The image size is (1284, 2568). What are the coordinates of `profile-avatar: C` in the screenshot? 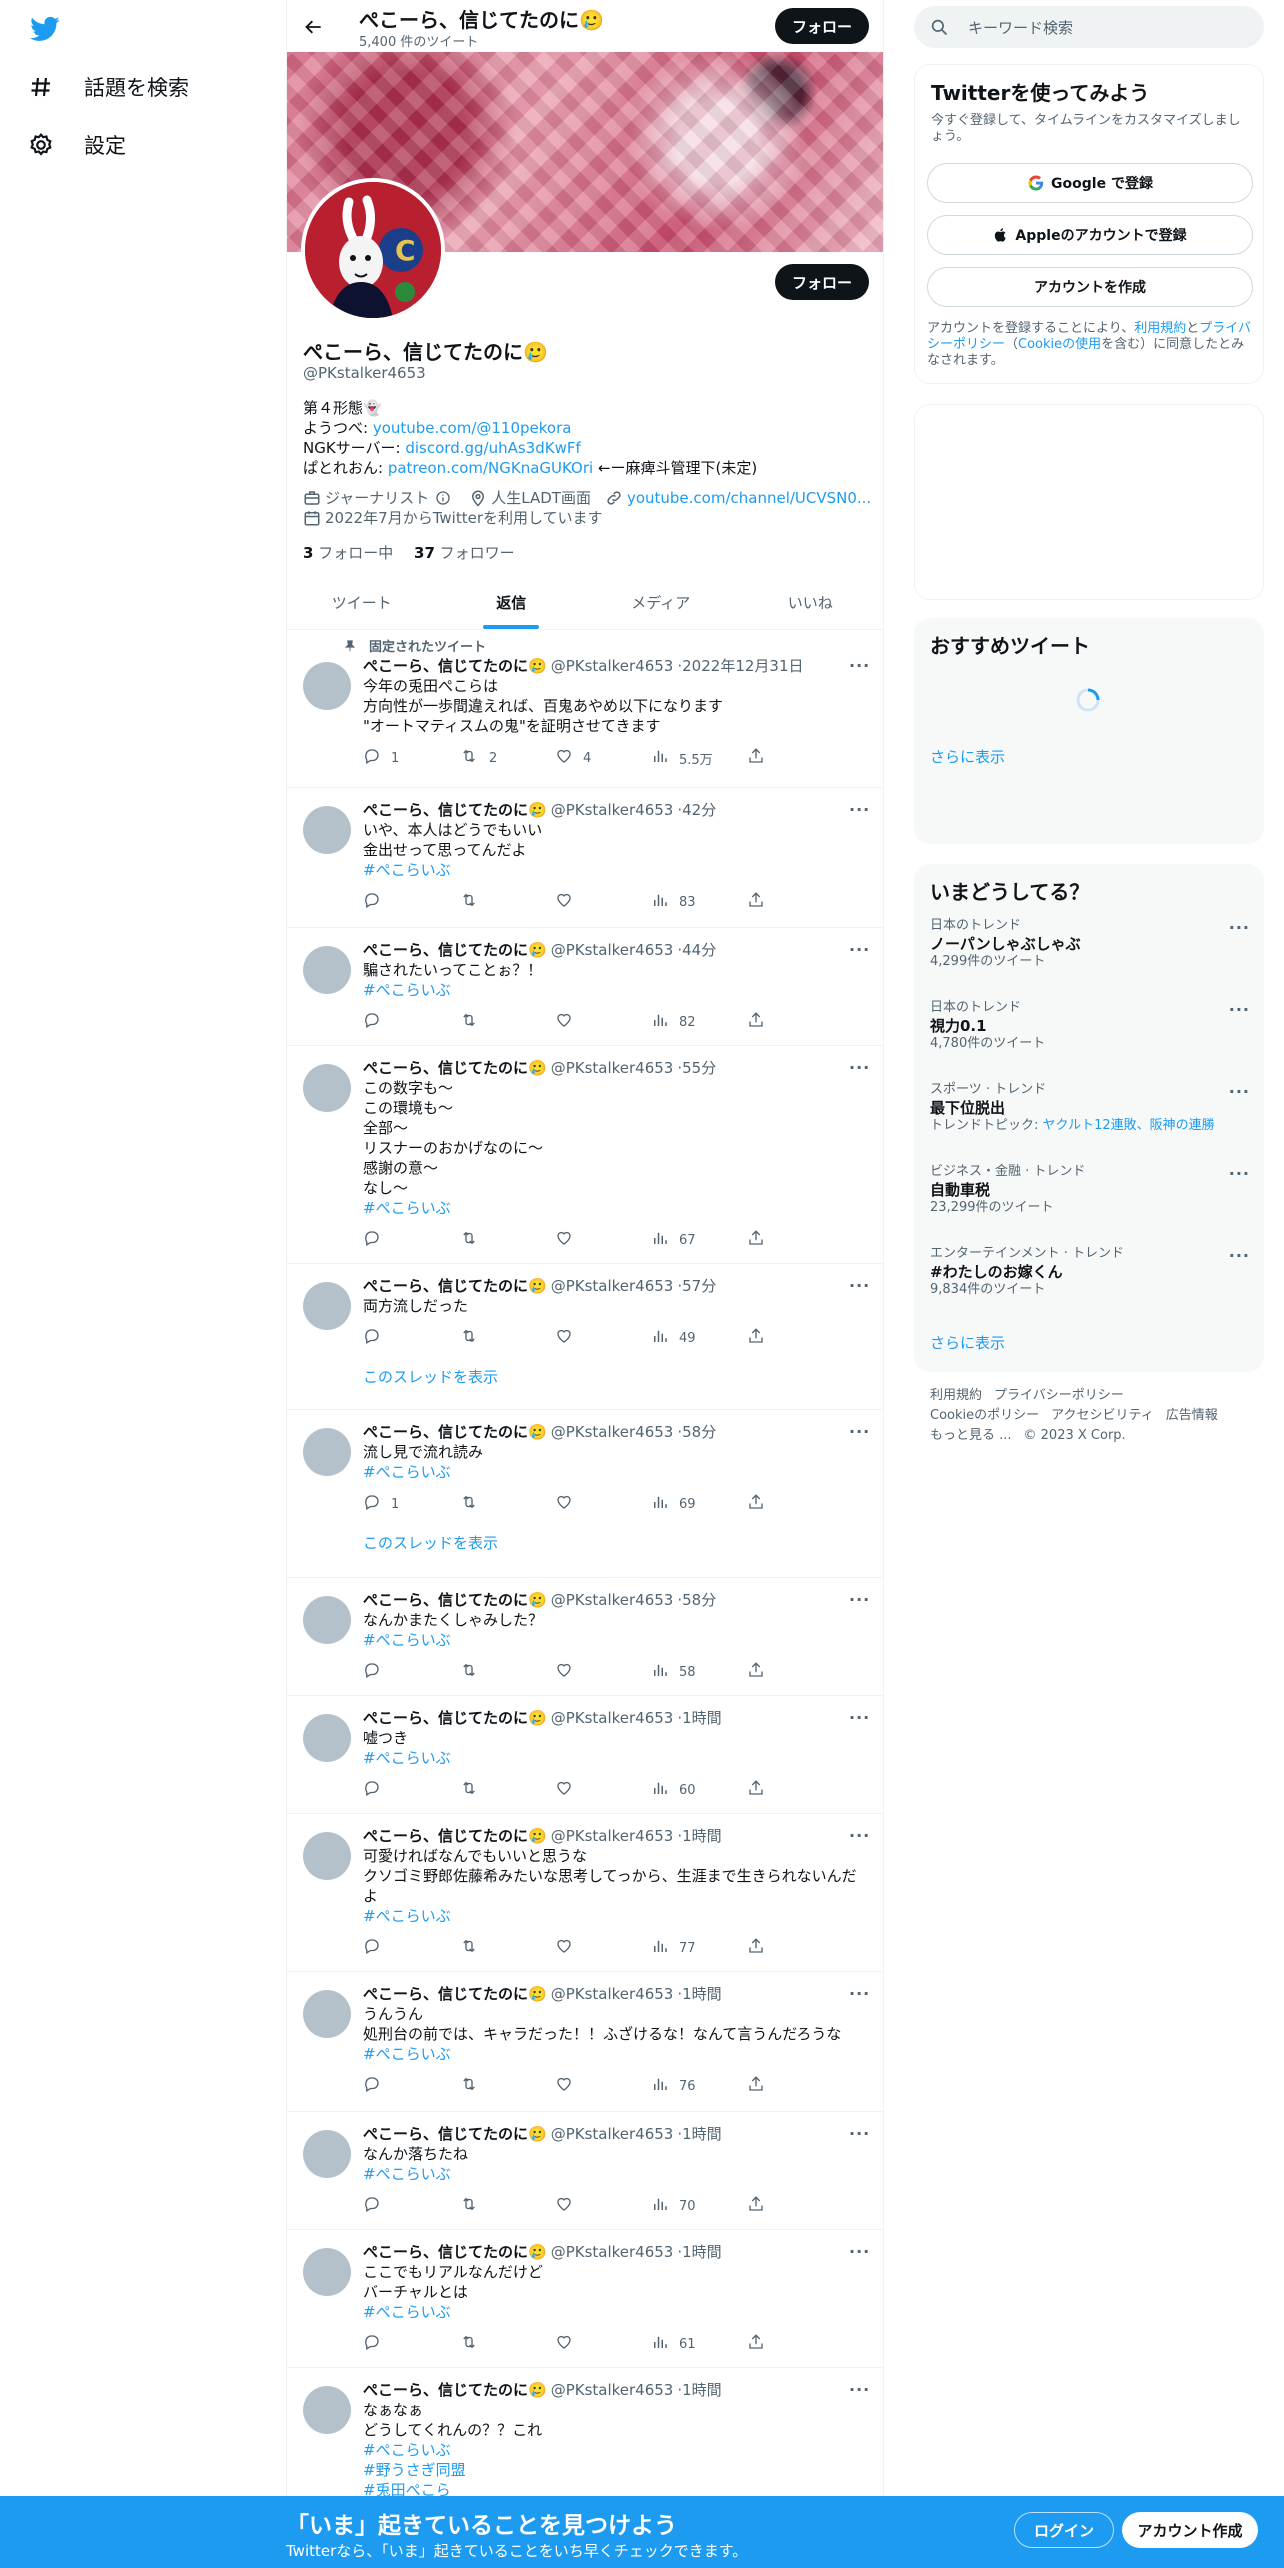 It's located at (373, 250).